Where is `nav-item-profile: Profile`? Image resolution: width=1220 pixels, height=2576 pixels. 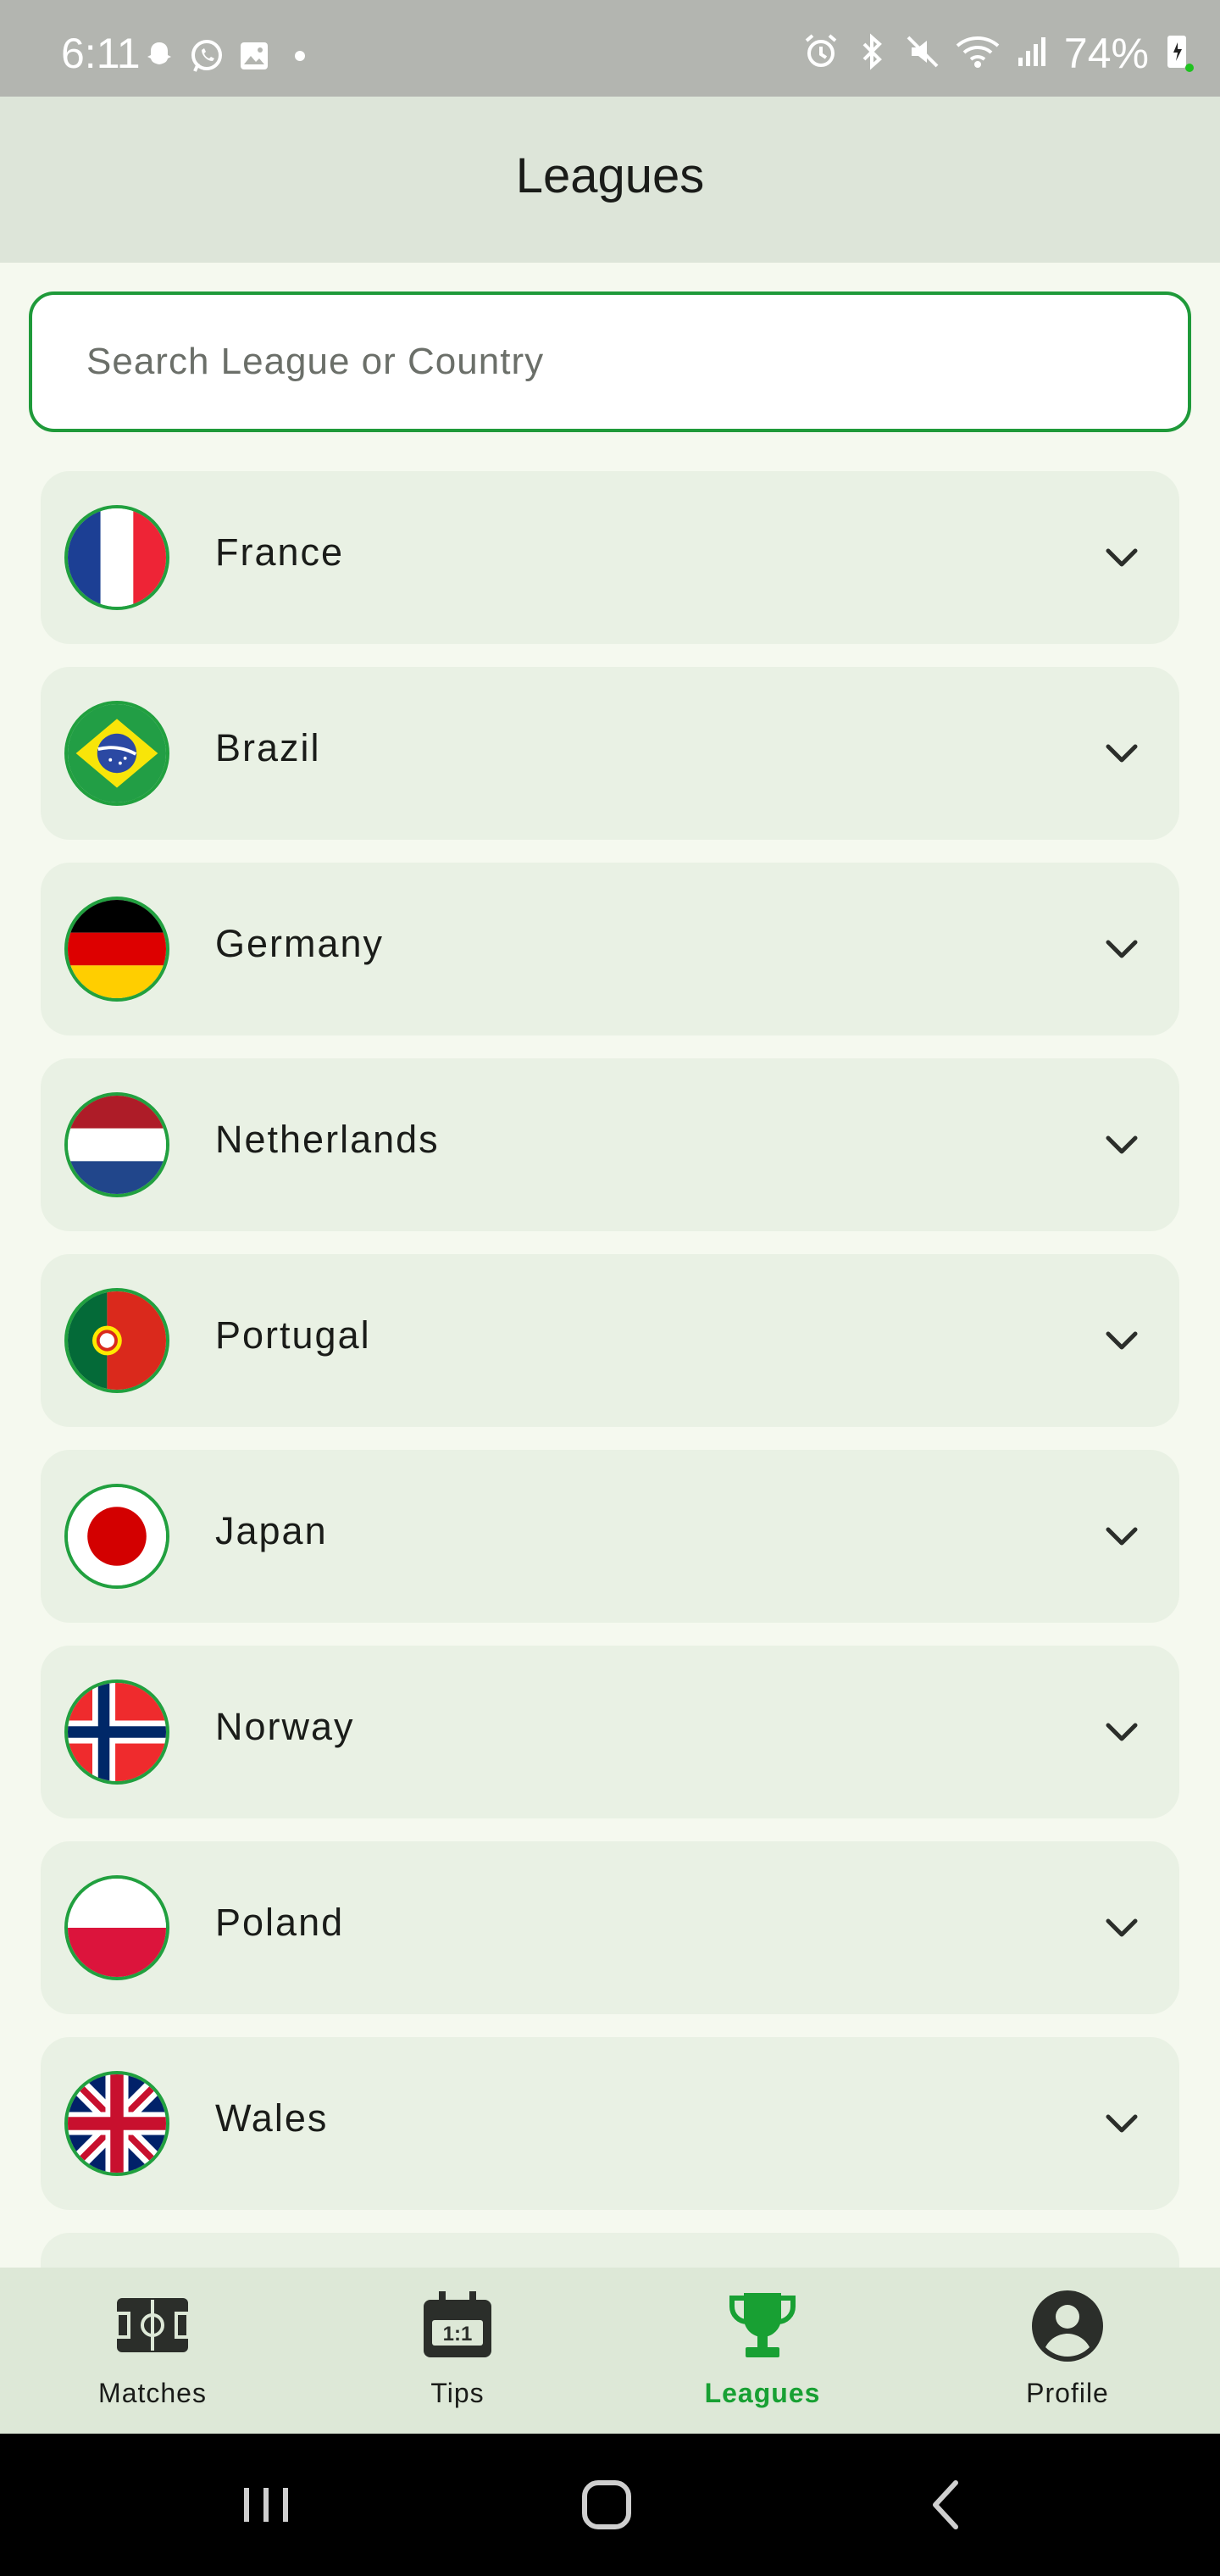 nav-item-profile: Profile is located at coordinates (1067, 2351).